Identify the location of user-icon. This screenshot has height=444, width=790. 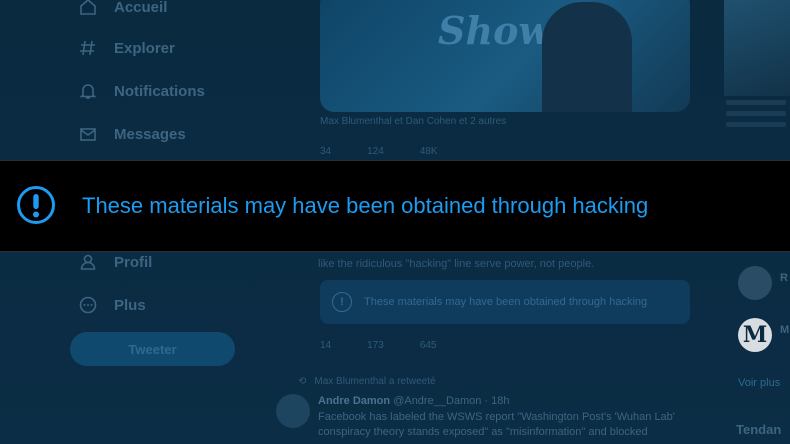
(88, 262).